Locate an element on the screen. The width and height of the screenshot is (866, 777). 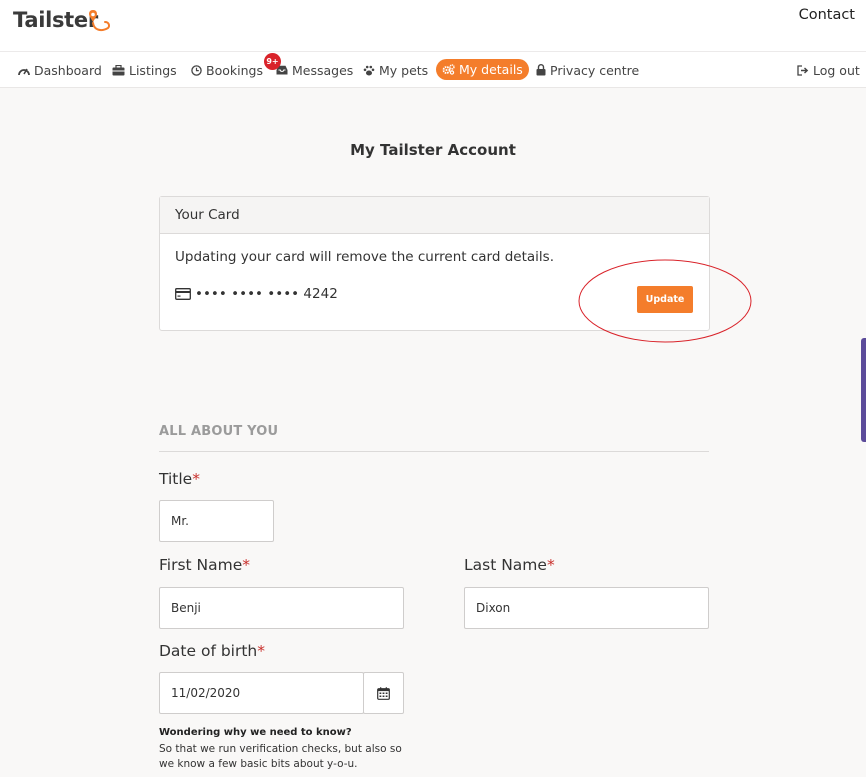
paw-icon is located at coordinates (369, 70).